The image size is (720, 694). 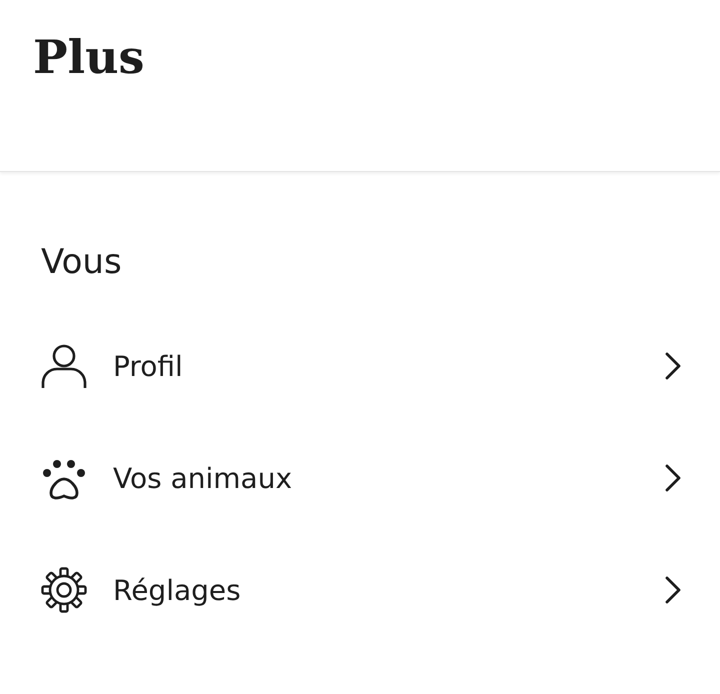 What do you see at coordinates (81, 262) in the screenshot?
I see `section-title: Vous` at bounding box center [81, 262].